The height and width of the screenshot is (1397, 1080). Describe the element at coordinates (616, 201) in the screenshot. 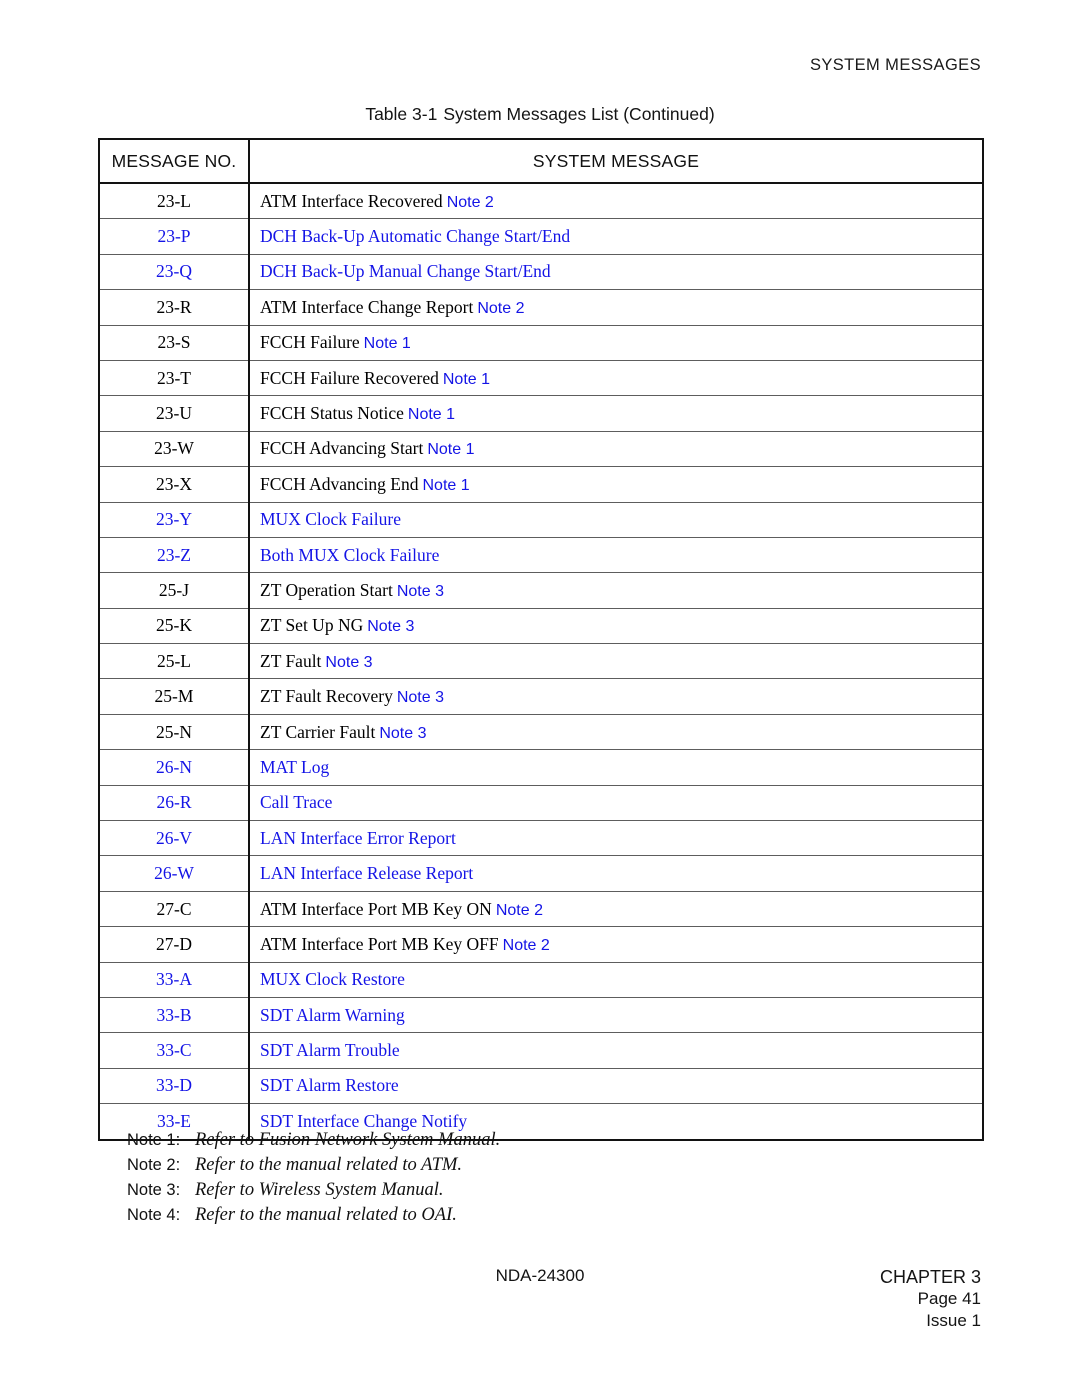

I see `cell-system-message: ATM Interface Recovered Note 2` at that location.